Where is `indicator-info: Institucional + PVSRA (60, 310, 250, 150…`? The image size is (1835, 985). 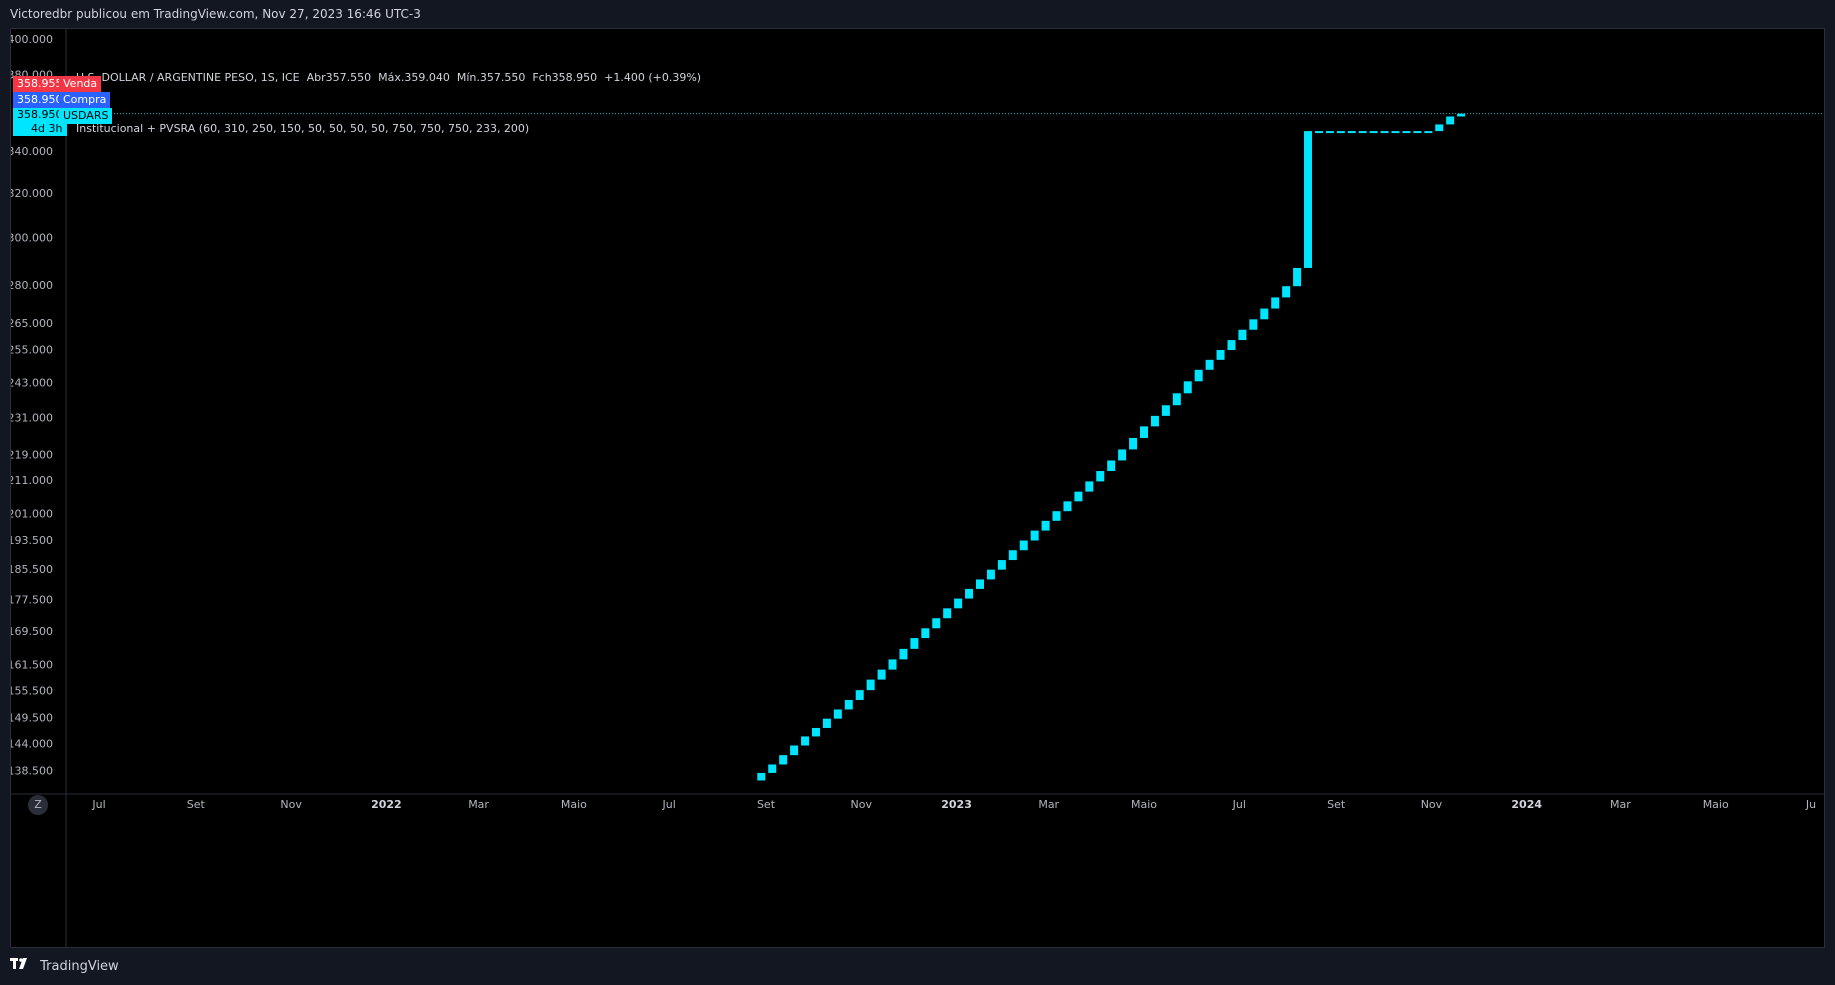
indicator-info: Institucional + PVSRA (60, 310, 250, 150… is located at coordinates (303, 128).